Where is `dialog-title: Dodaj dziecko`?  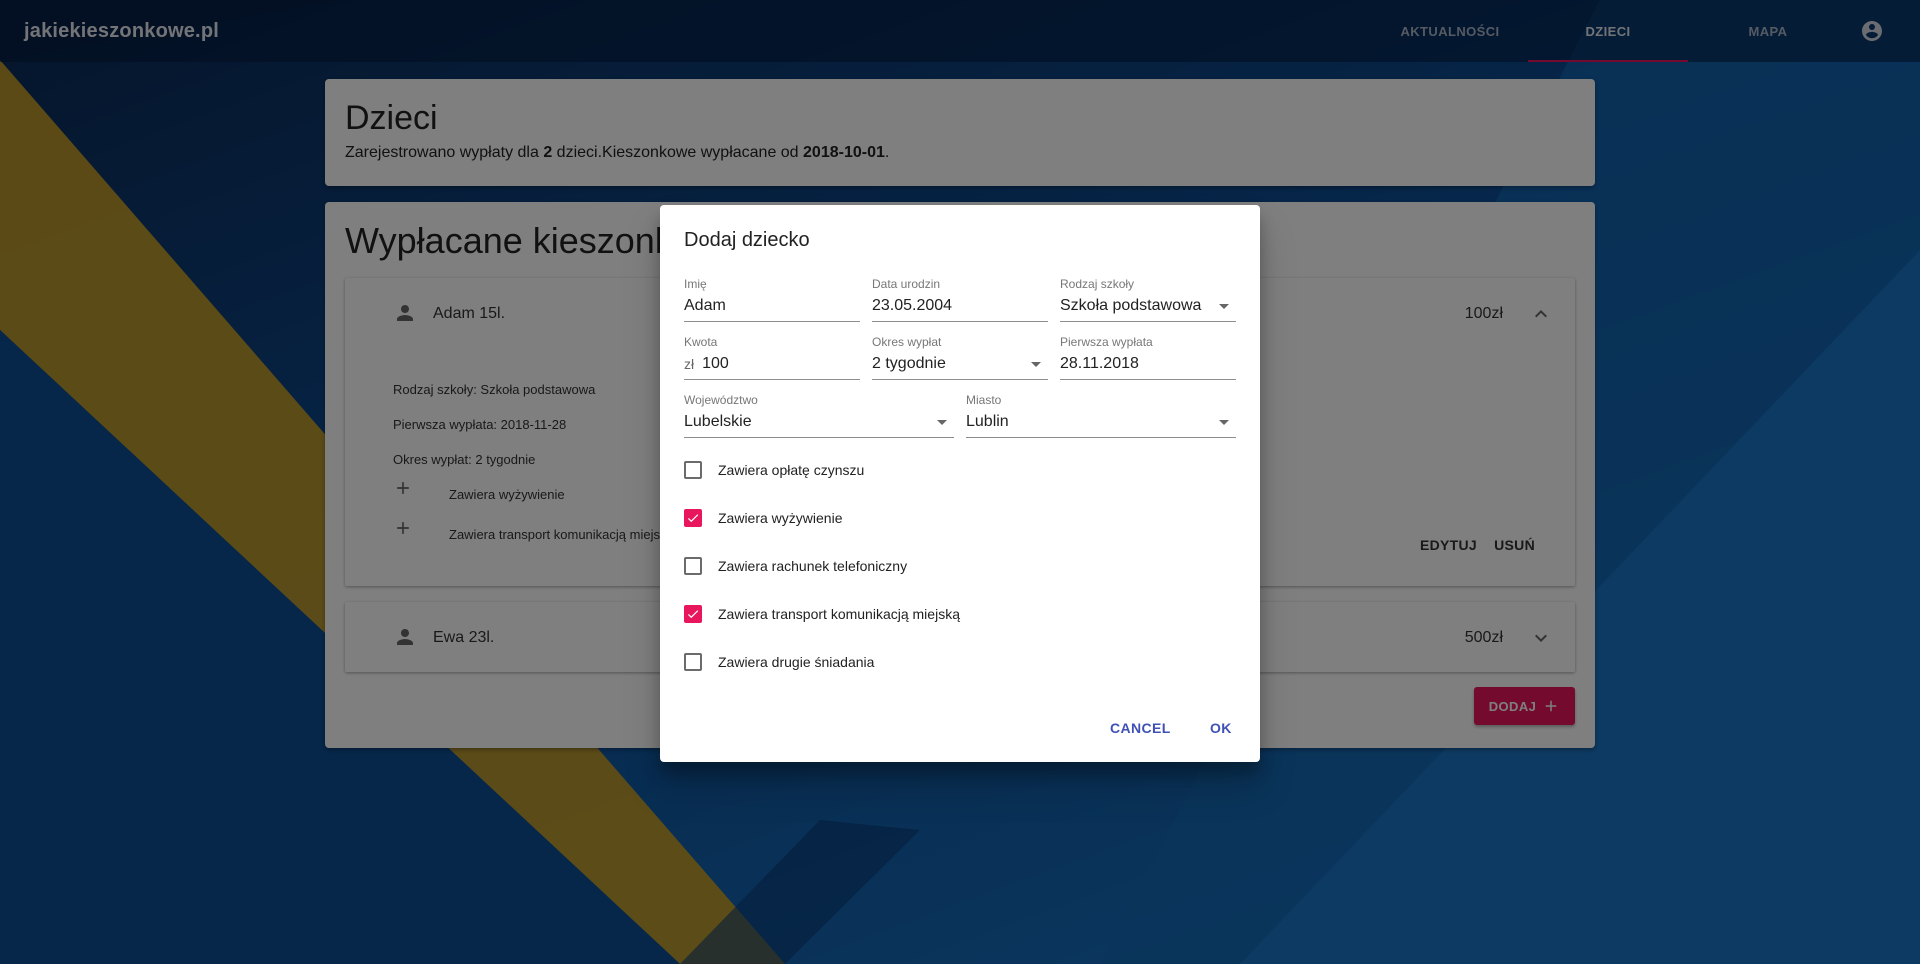 dialog-title: Dodaj dziecko is located at coordinates (747, 240).